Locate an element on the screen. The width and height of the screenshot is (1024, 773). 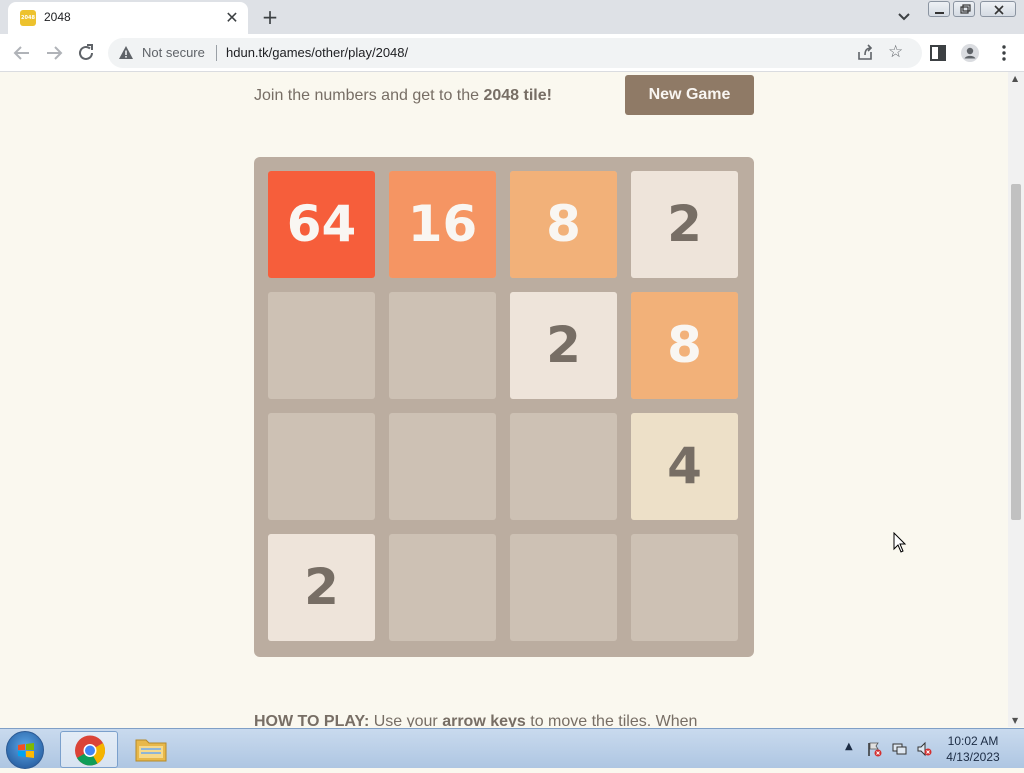
side-panel-icon is located at coordinates (938, 53).